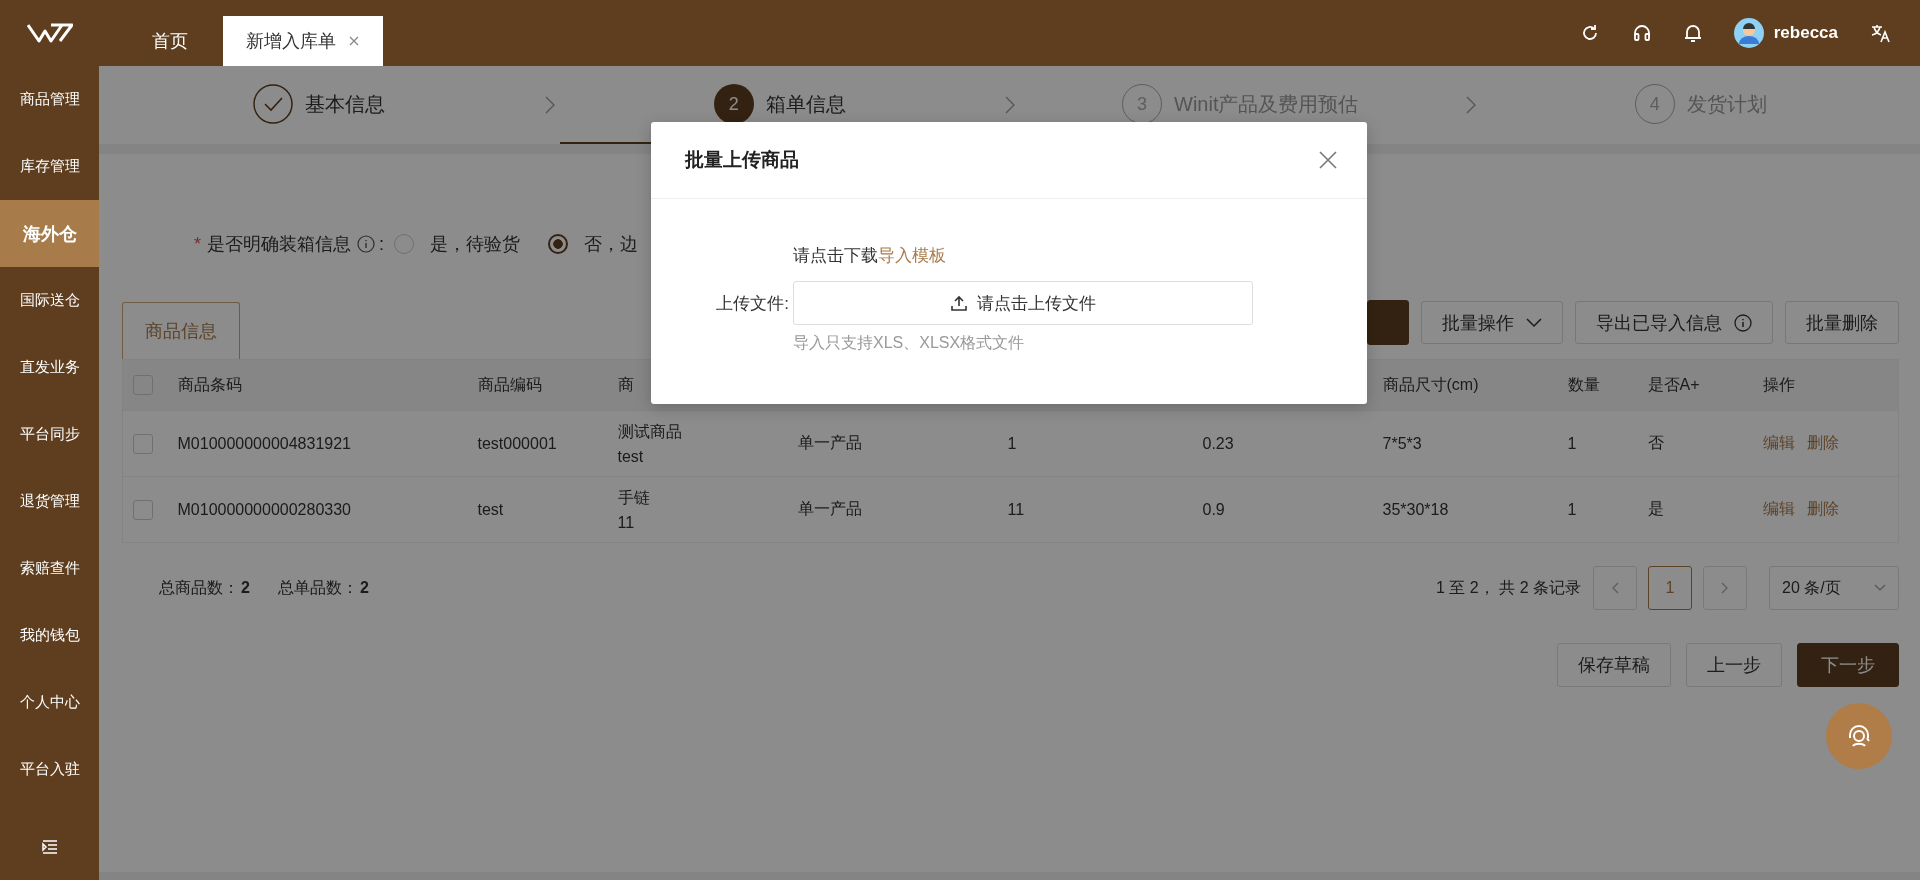 This screenshot has width=1920, height=880. What do you see at coordinates (912, 255) in the screenshot?
I see `template-link: 导入模板` at bounding box center [912, 255].